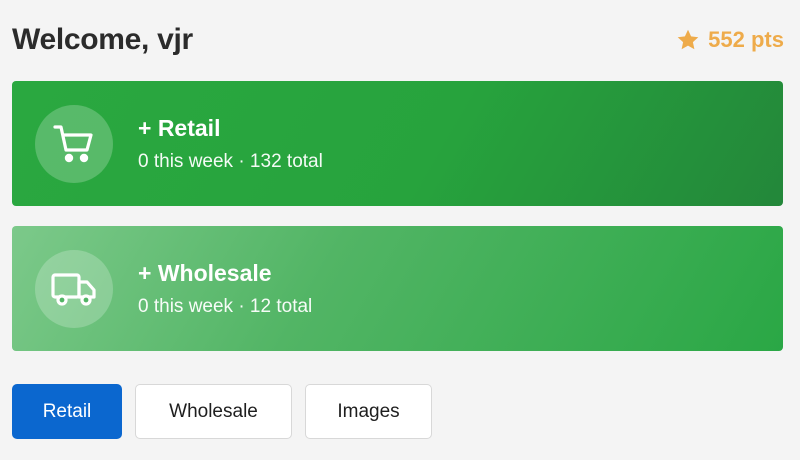  I want to click on welcome-title: Welcome, vjr, so click(102, 39).